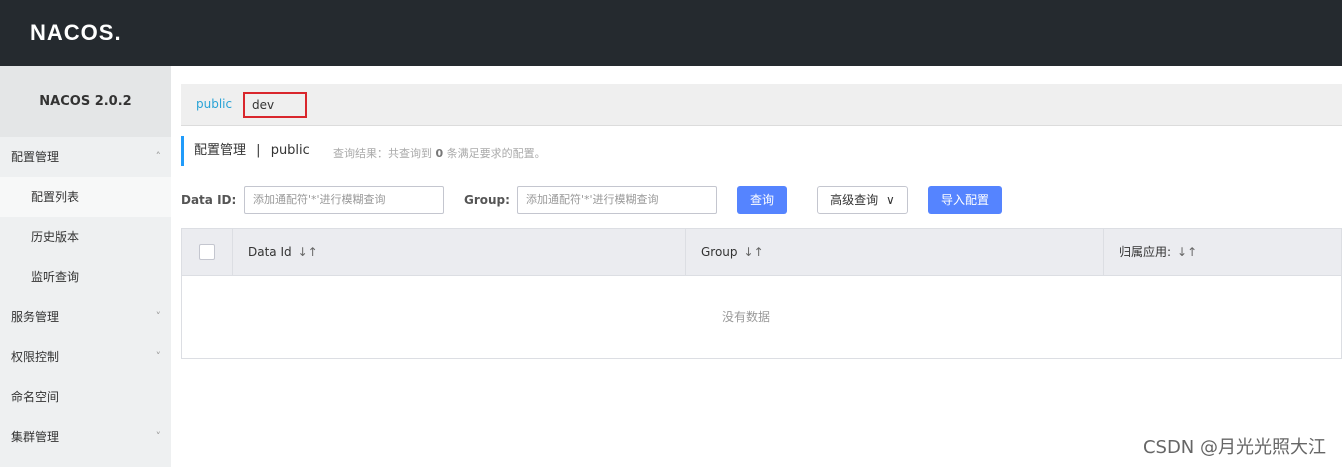 This screenshot has width=1342, height=467. Describe the element at coordinates (384, 153) in the screenshot. I see `result-prefix: 查询结果：共查询到` at that location.